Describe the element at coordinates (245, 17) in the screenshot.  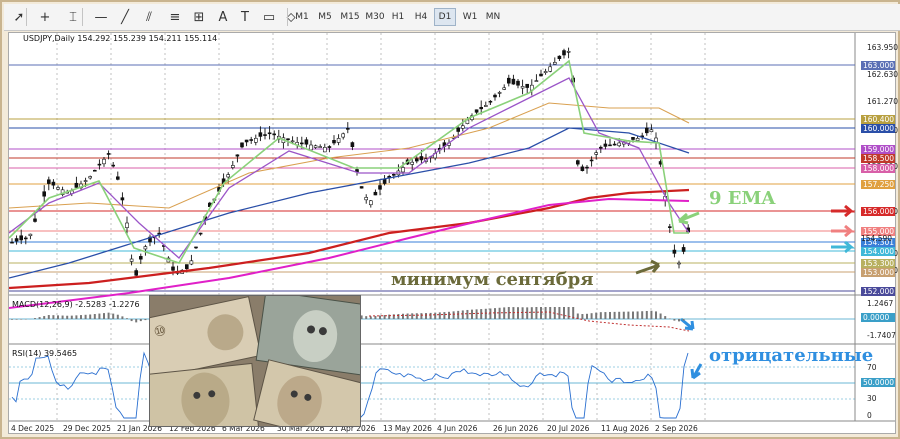
I see `label-icon: T` at that location.